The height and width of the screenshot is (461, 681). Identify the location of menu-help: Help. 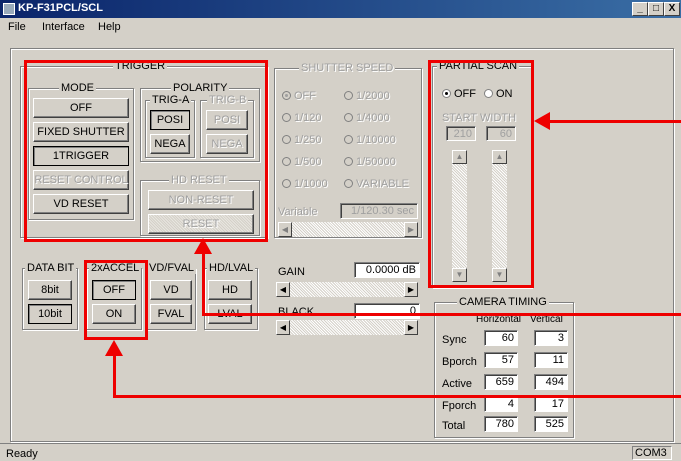
(109, 27).